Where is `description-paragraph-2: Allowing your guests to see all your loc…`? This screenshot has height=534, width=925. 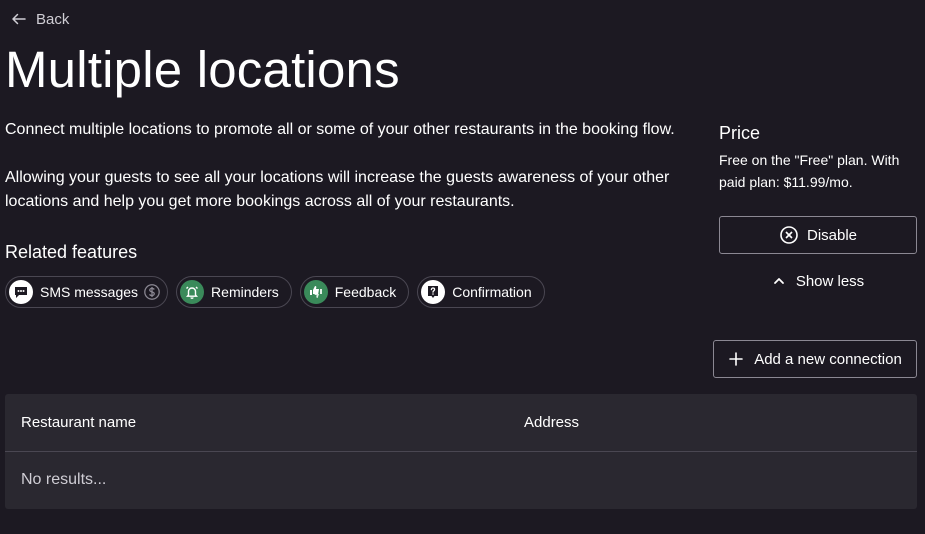 description-paragraph-2: Allowing your guests to see all your loc… is located at coordinates (337, 189).